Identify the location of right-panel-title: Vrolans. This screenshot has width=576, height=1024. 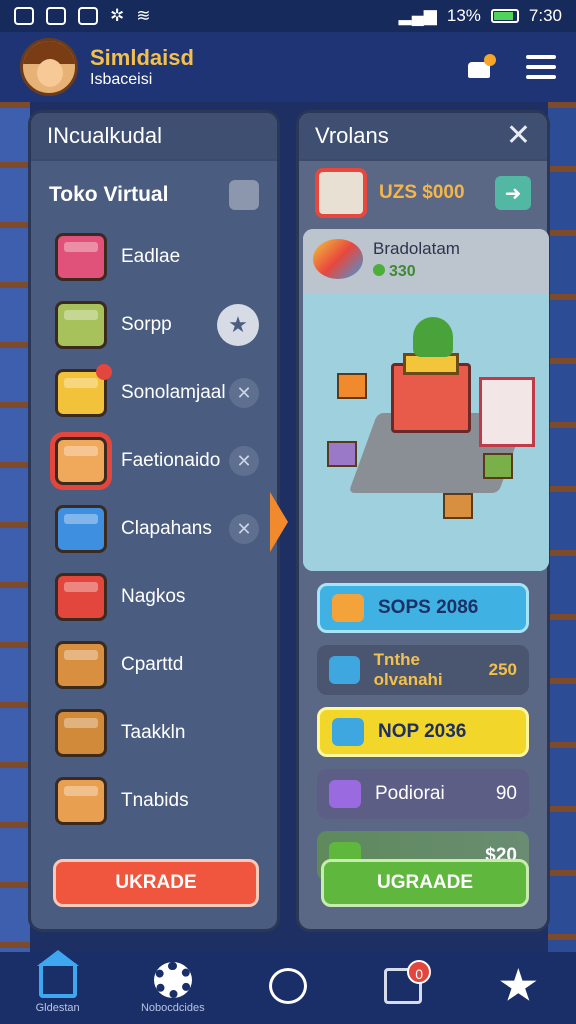
(352, 135).